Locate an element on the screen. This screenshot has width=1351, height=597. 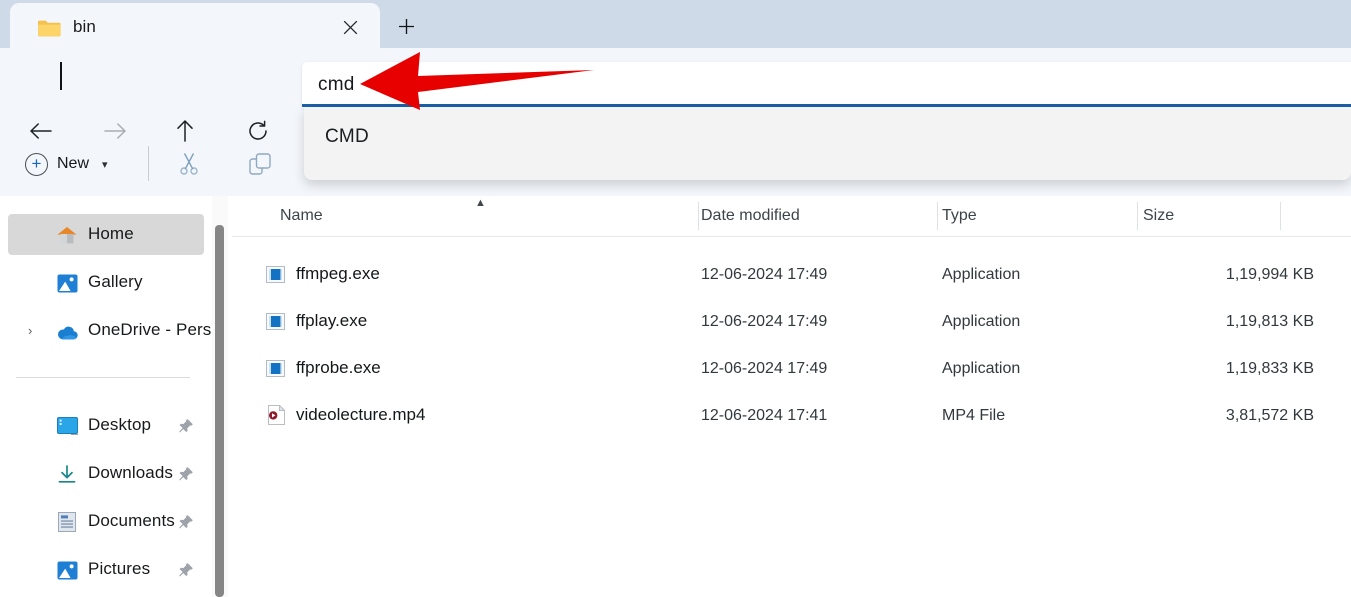
suggestion-item-cmd: CMD is located at coordinates (827, 137).